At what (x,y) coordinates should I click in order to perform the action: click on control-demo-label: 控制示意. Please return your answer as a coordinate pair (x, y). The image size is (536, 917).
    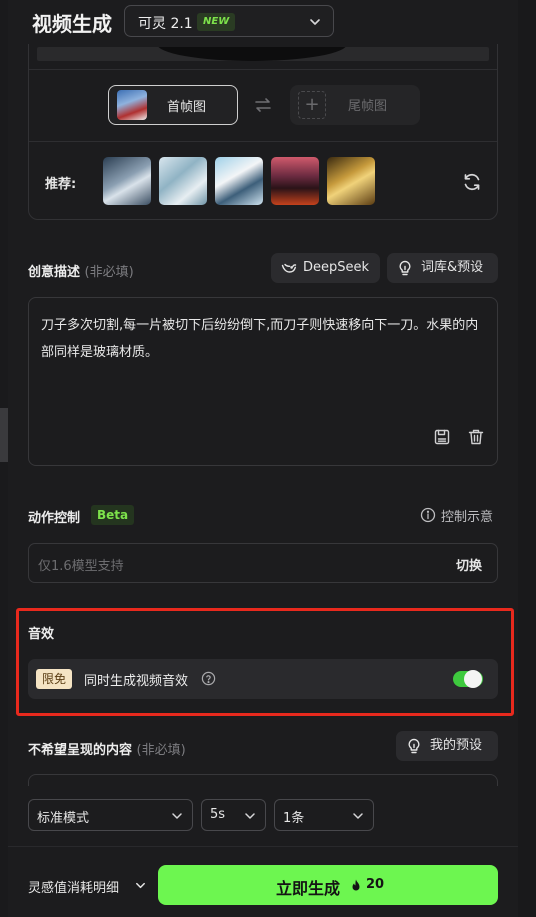
    Looking at the image, I should click on (467, 517).